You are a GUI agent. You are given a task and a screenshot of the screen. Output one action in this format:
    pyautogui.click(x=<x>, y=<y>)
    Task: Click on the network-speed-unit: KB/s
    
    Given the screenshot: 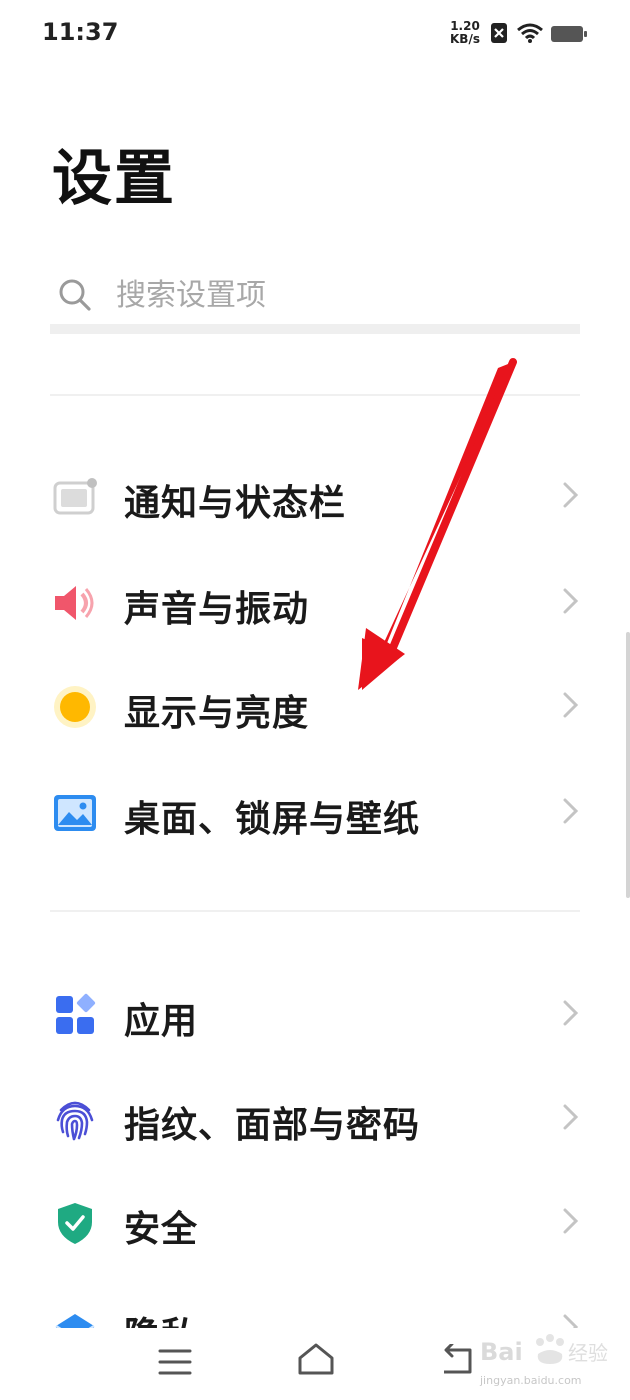 What is the action you would take?
    pyautogui.click(x=465, y=39)
    